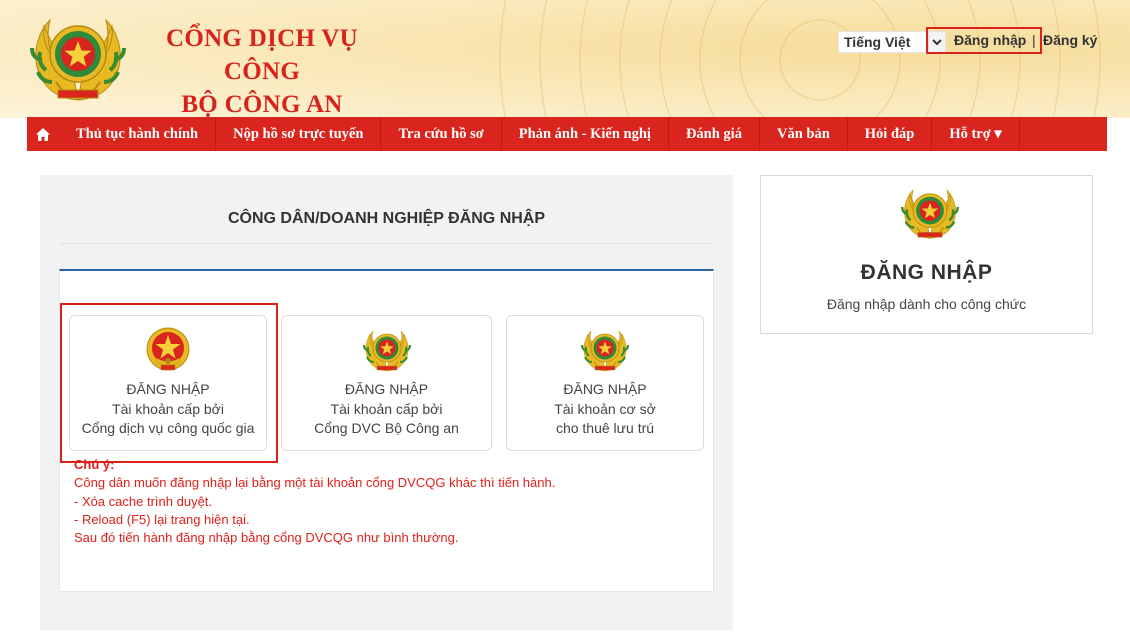  What do you see at coordinates (262, 55) in the screenshot?
I see `site-title-line1: CỔNG DỊCH VỤ CÔNG` at bounding box center [262, 55].